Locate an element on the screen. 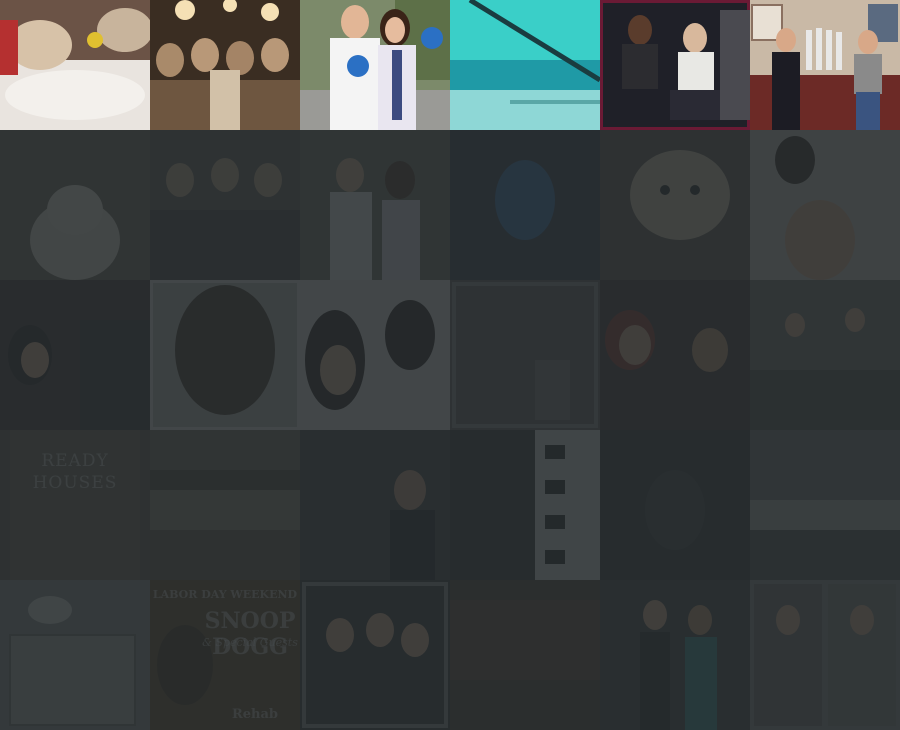  friends-selfie-photo is located at coordinates (75, 355).